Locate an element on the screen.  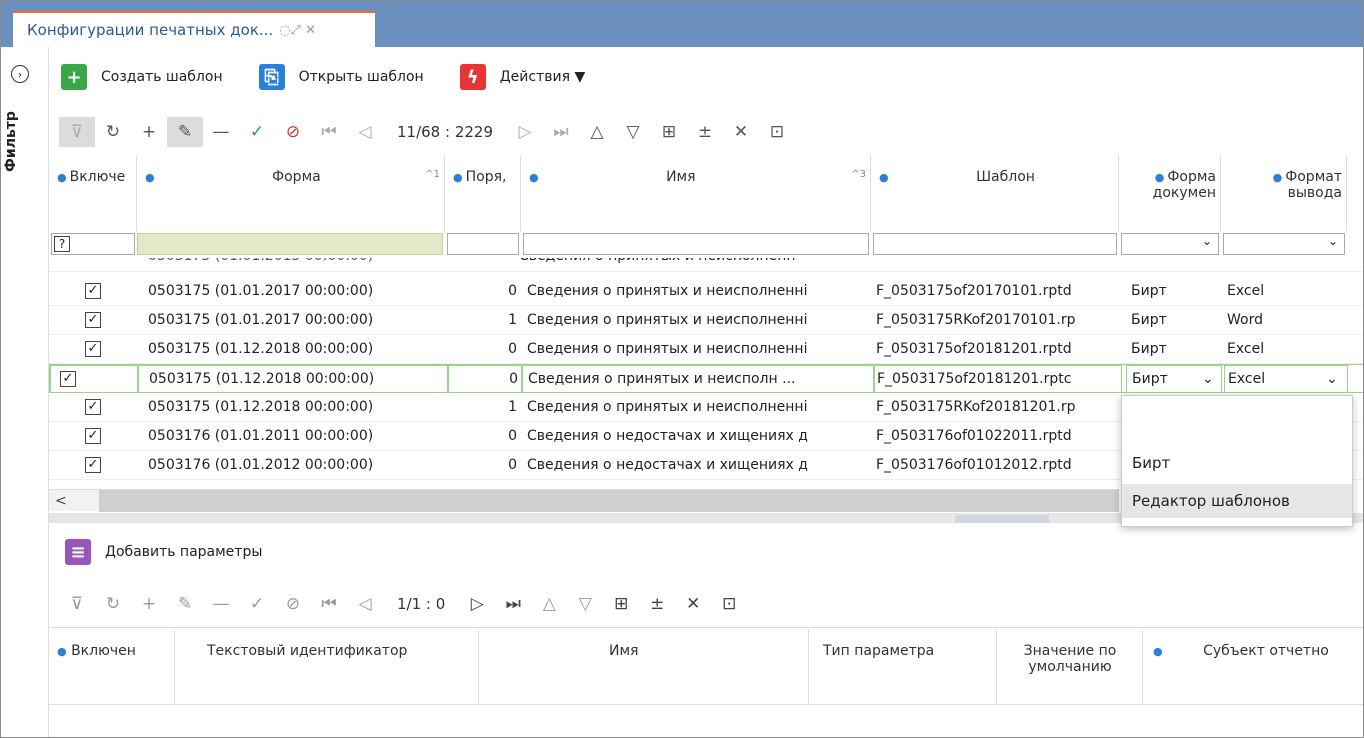
tab-config-print-docs: Конфигурации печатных док... ◌⤢ ✕ is located at coordinates (194, 29).